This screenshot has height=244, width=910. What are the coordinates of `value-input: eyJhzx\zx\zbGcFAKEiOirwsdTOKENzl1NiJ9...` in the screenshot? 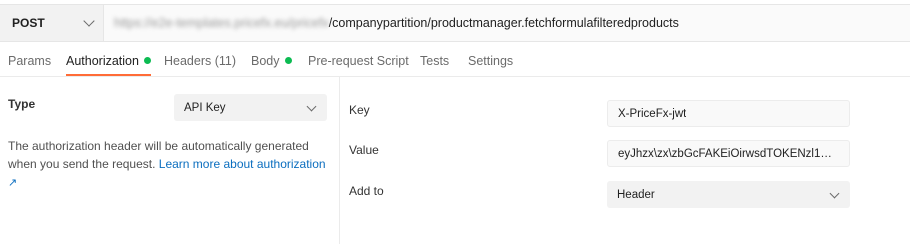 It's located at (728, 153).